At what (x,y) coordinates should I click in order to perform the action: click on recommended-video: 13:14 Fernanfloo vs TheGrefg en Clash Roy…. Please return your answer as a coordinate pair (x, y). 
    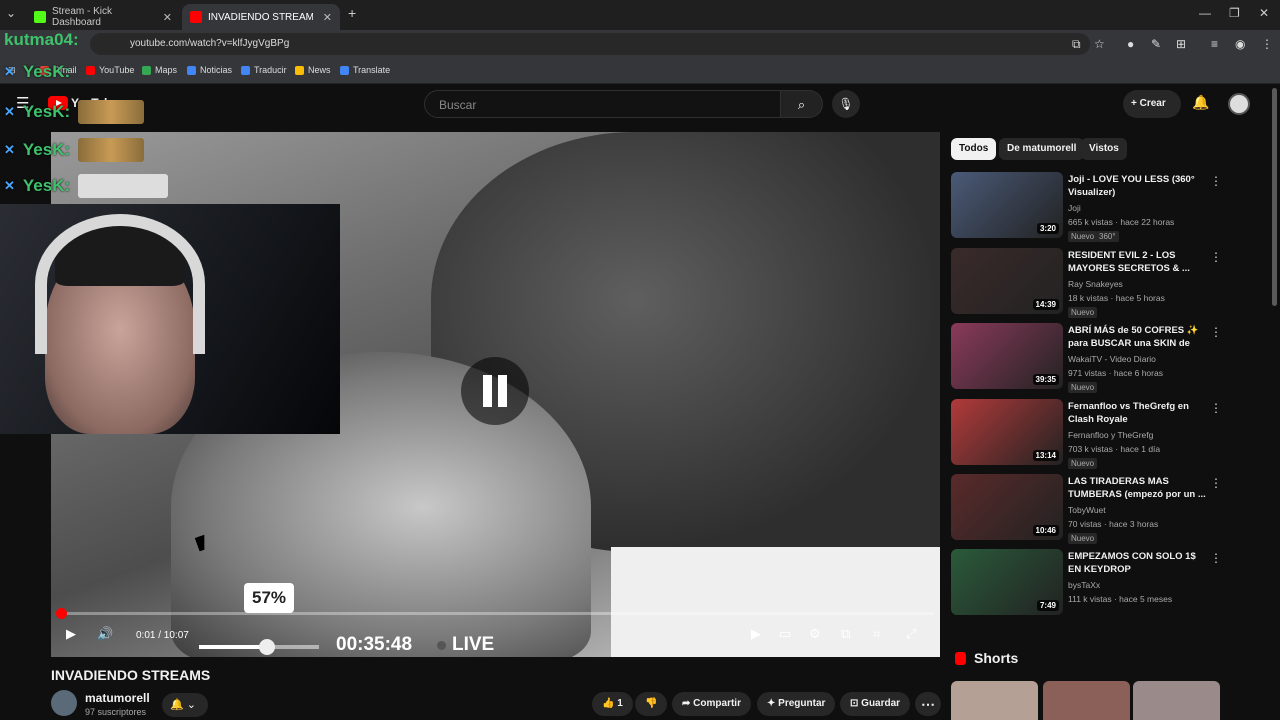
    Looking at the image, I should click on (1091, 434).